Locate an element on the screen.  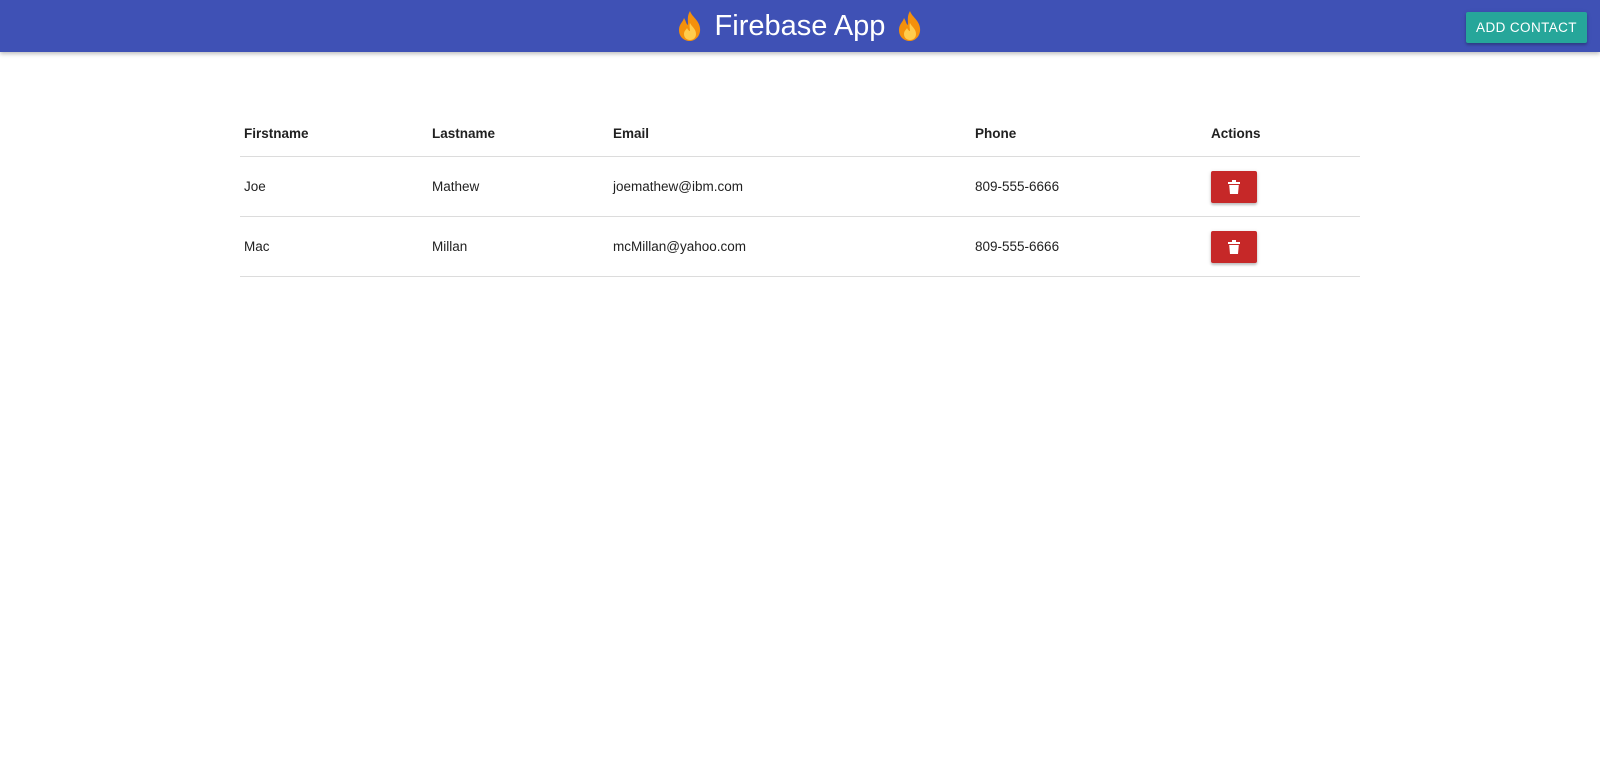
table-header-row: Firstname Lastname Email Phone Actions is located at coordinates (800, 133).